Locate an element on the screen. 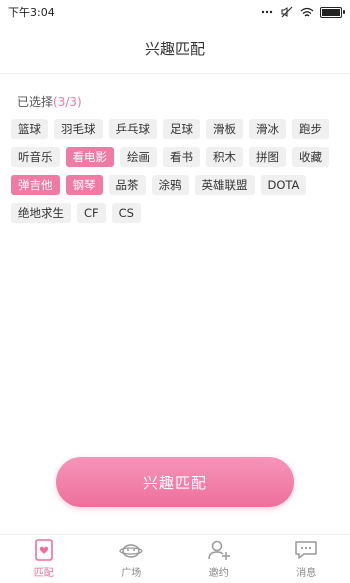 This screenshot has height=583, width=350. nav-label-square: 广场 is located at coordinates (131, 573).